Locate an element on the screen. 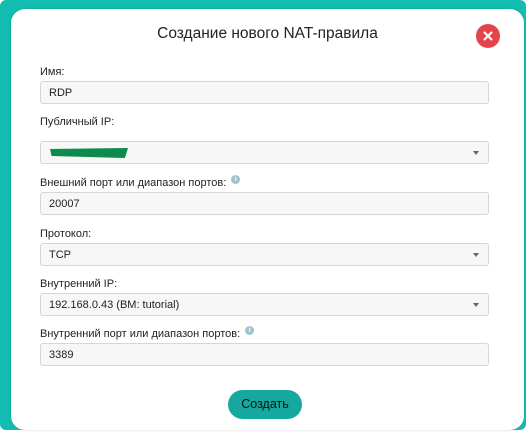 This screenshot has height=433, width=526. internal-ip-value: 192.168.0.43 (ВМ: tutorial) is located at coordinates (114, 304).